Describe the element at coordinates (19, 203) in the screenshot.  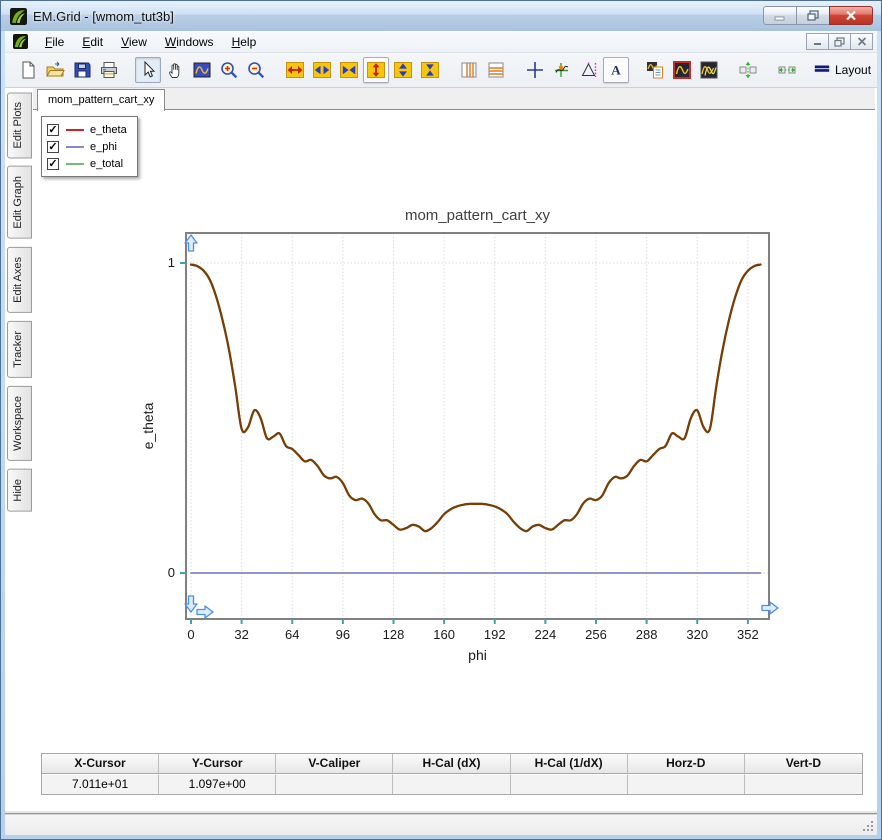
I see `side-tab-edit-graph: Edit Graph` at that location.